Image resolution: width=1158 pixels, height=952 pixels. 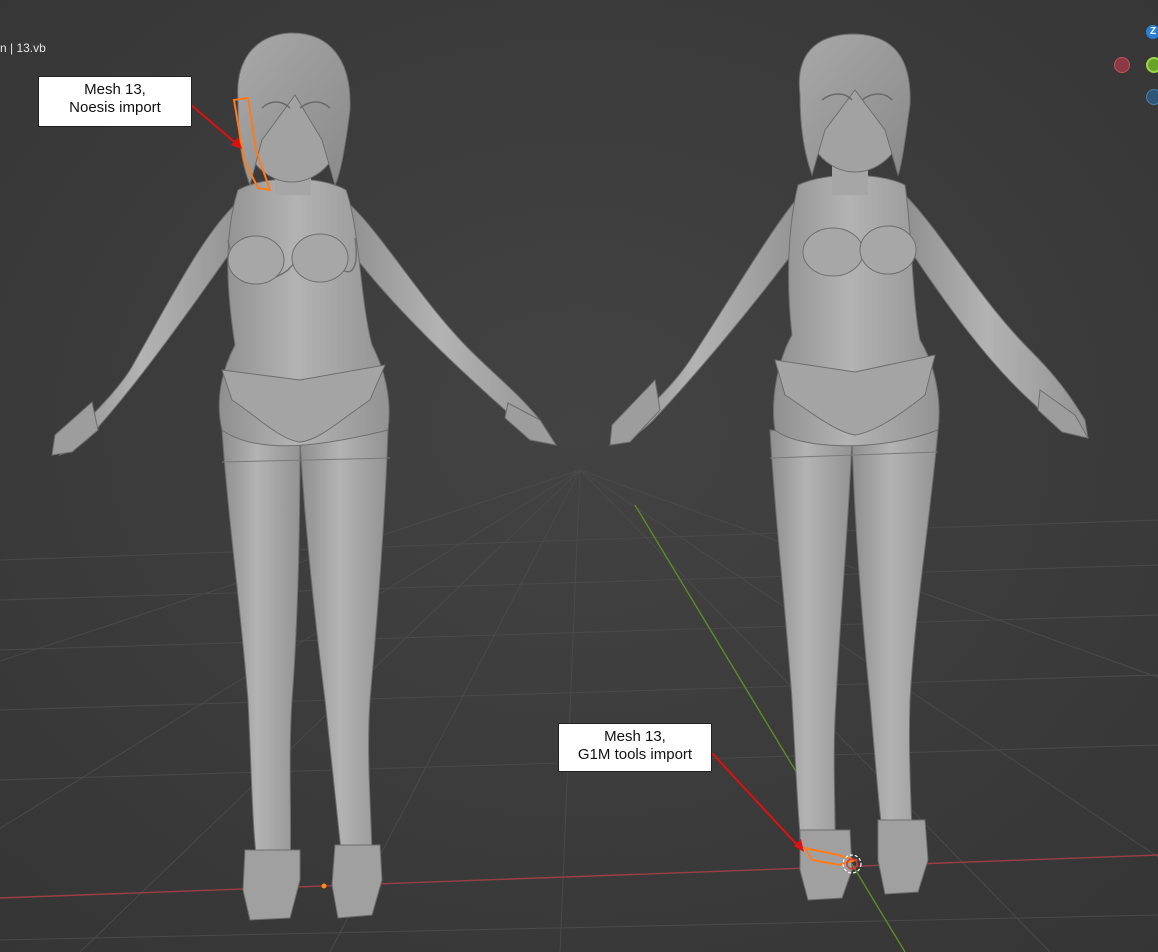 What do you see at coordinates (635, 754) in the screenshot?
I see `callout-g1m-line2: G1M tools import` at bounding box center [635, 754].